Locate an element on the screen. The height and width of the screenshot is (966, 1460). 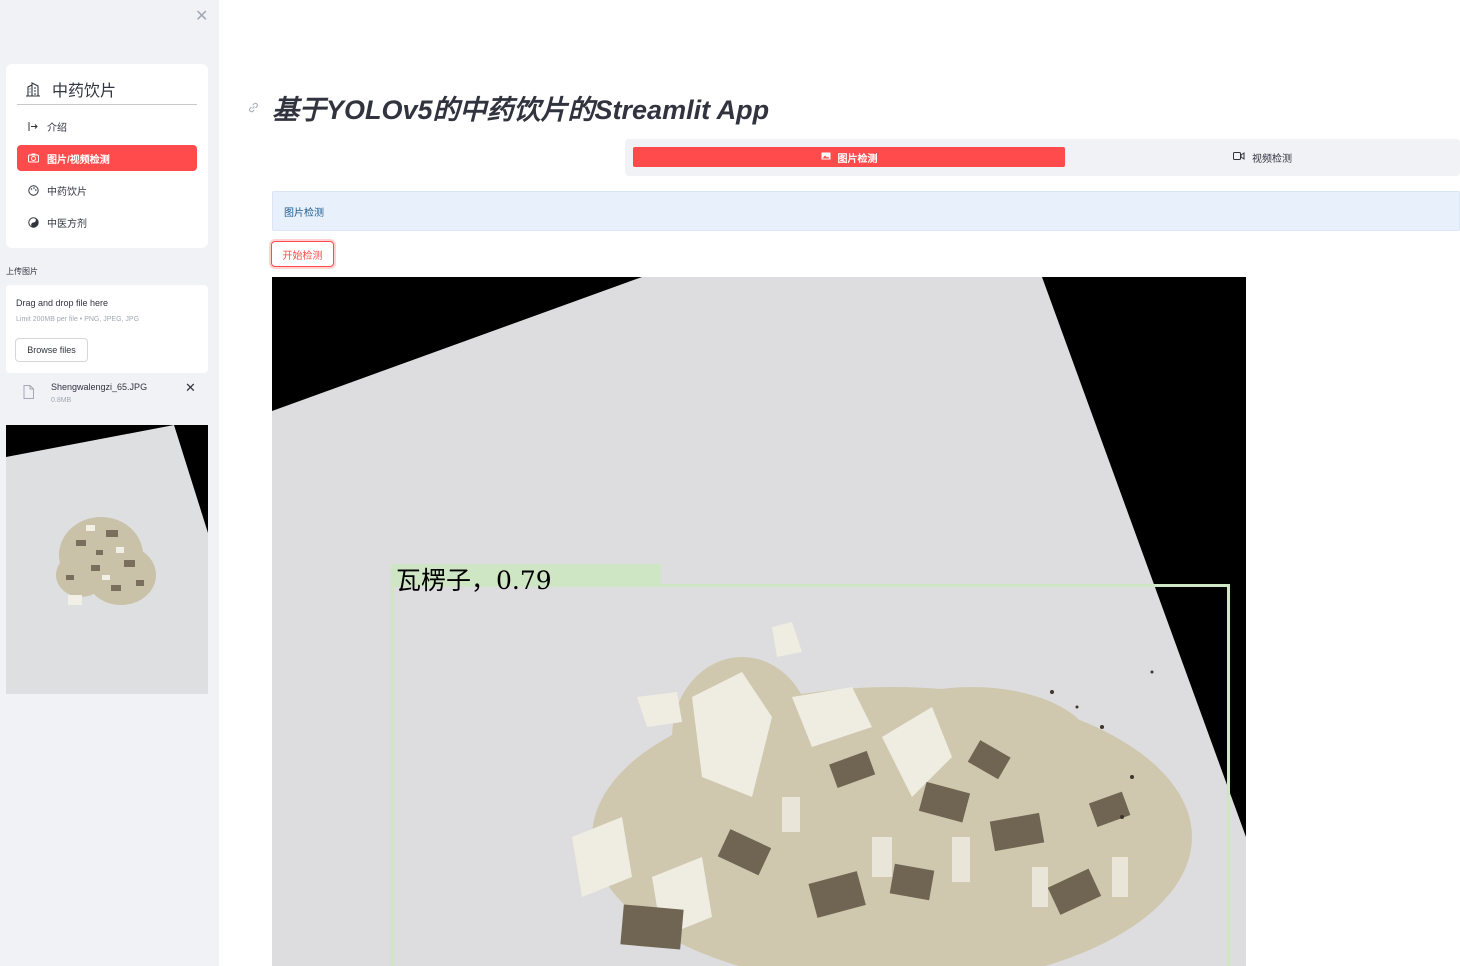
uploaded-file: Shengwalengzi_65.JPG 0.8MB ✕ is located at coordinates (107, 394).